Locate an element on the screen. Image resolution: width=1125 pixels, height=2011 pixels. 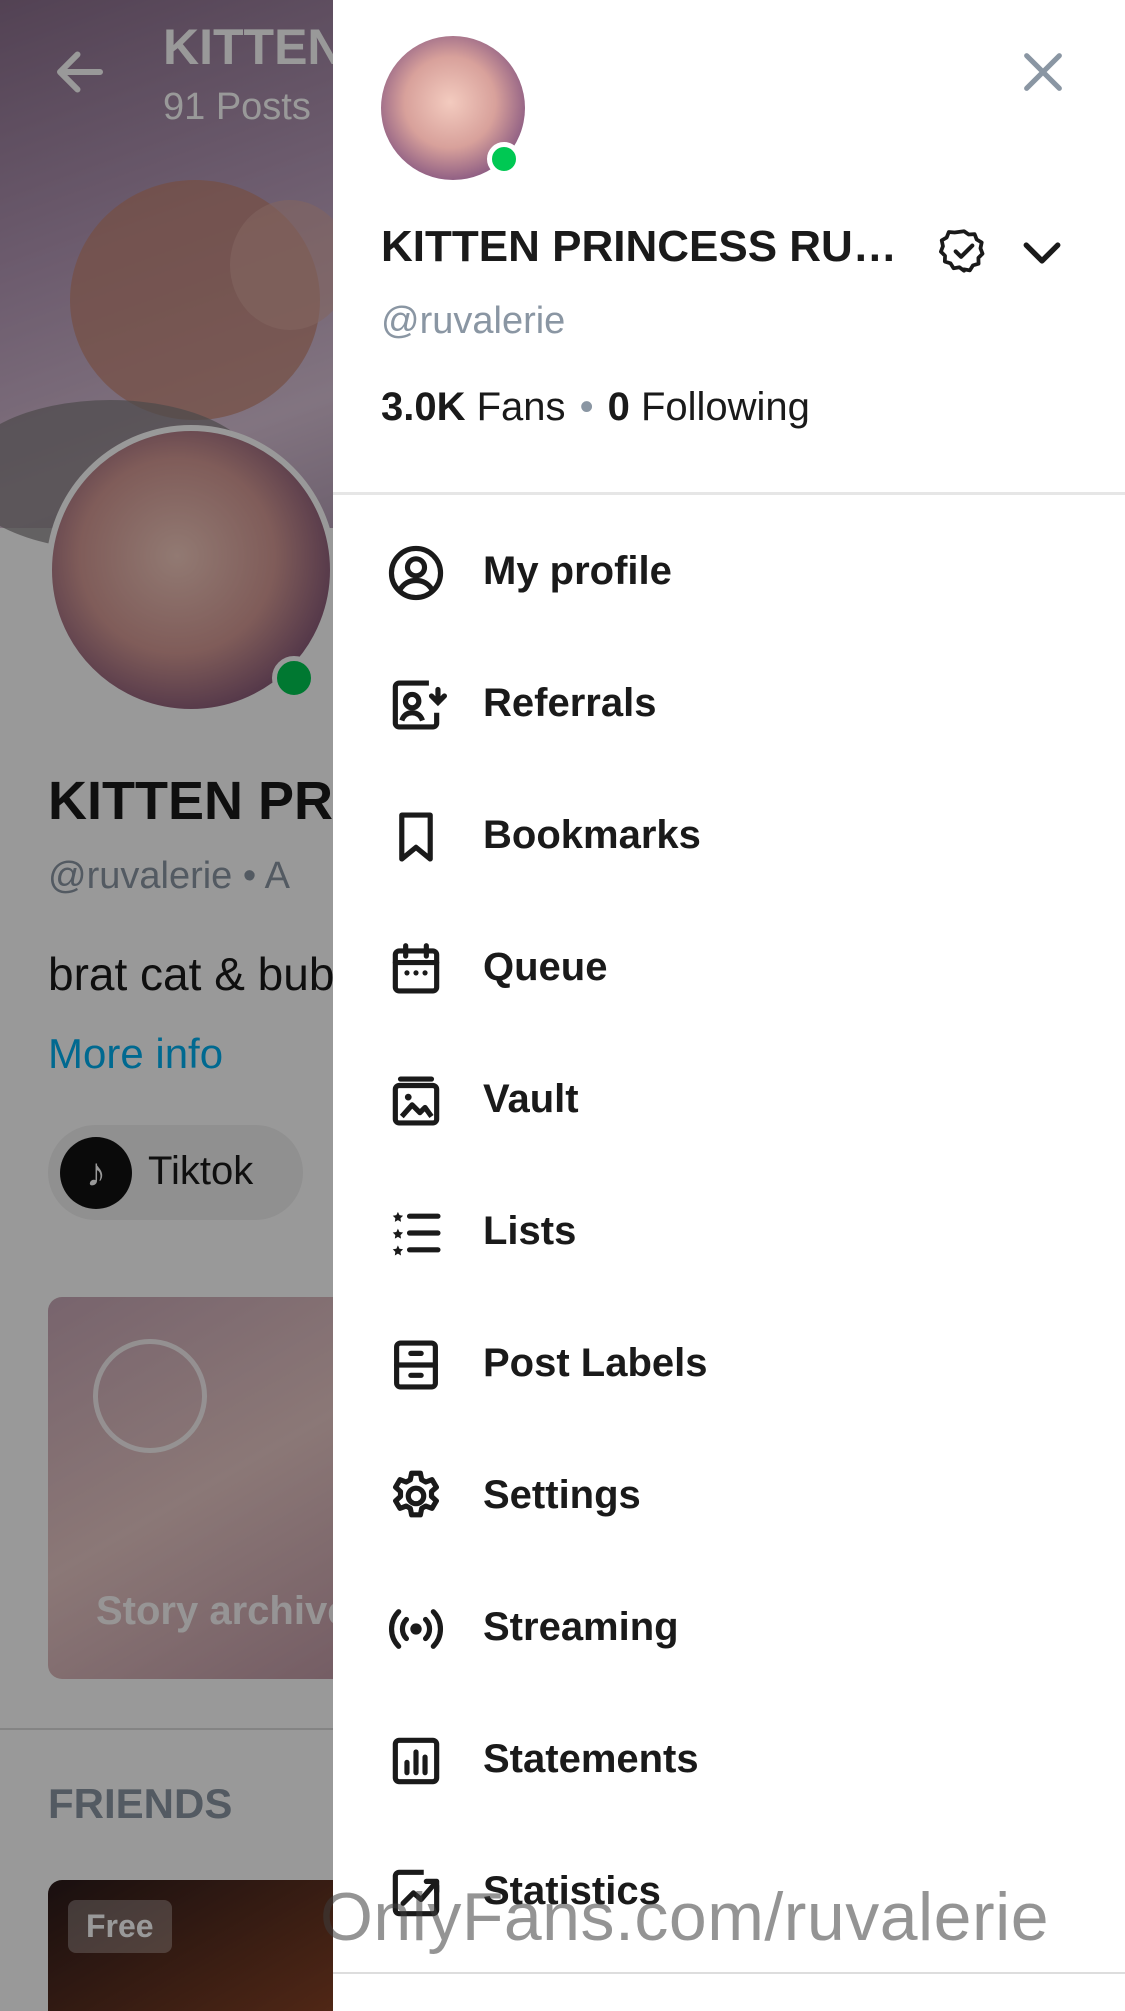
menu-item-referrals: Referrals is located at coordinates (729, 703).